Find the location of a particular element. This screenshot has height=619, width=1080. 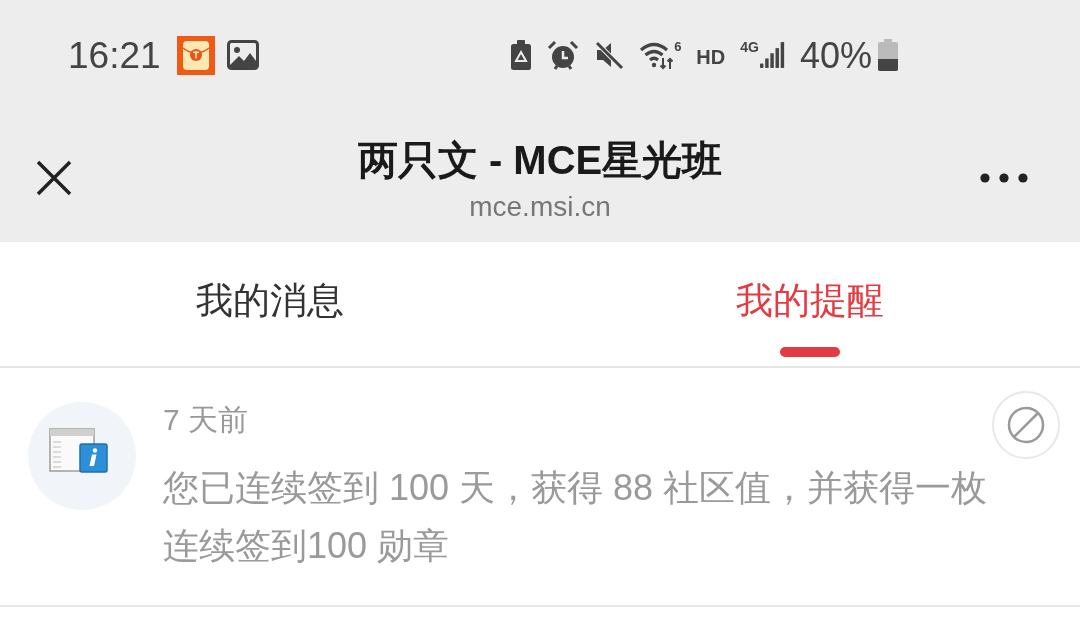

tab: 我的提醒 is located at coordinates (810, 304).